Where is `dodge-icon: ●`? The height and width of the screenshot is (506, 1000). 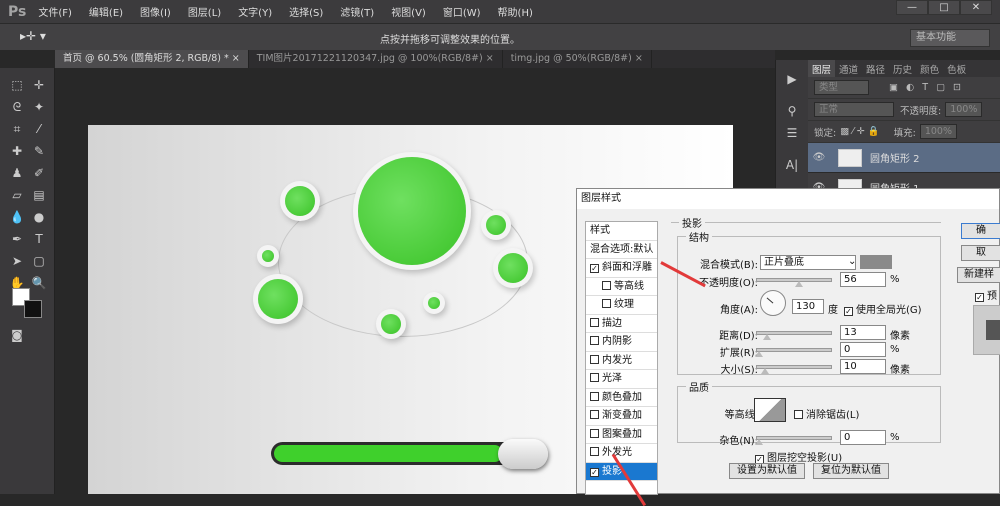
dodge-icon: ● is located at coordinates (39, 217).